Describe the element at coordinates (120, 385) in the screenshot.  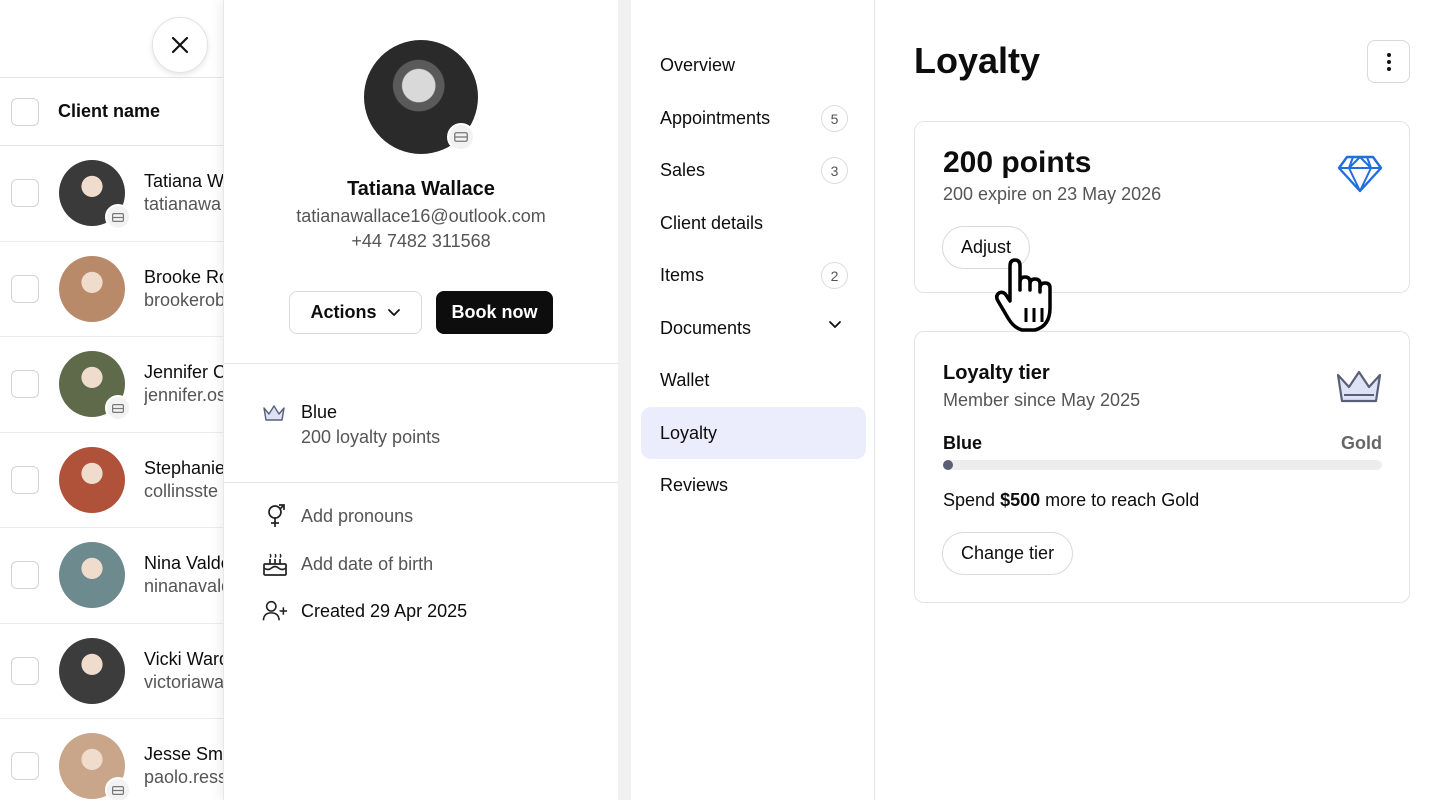
I see `table-row: Jennifer Cjennifer.os` at that location.